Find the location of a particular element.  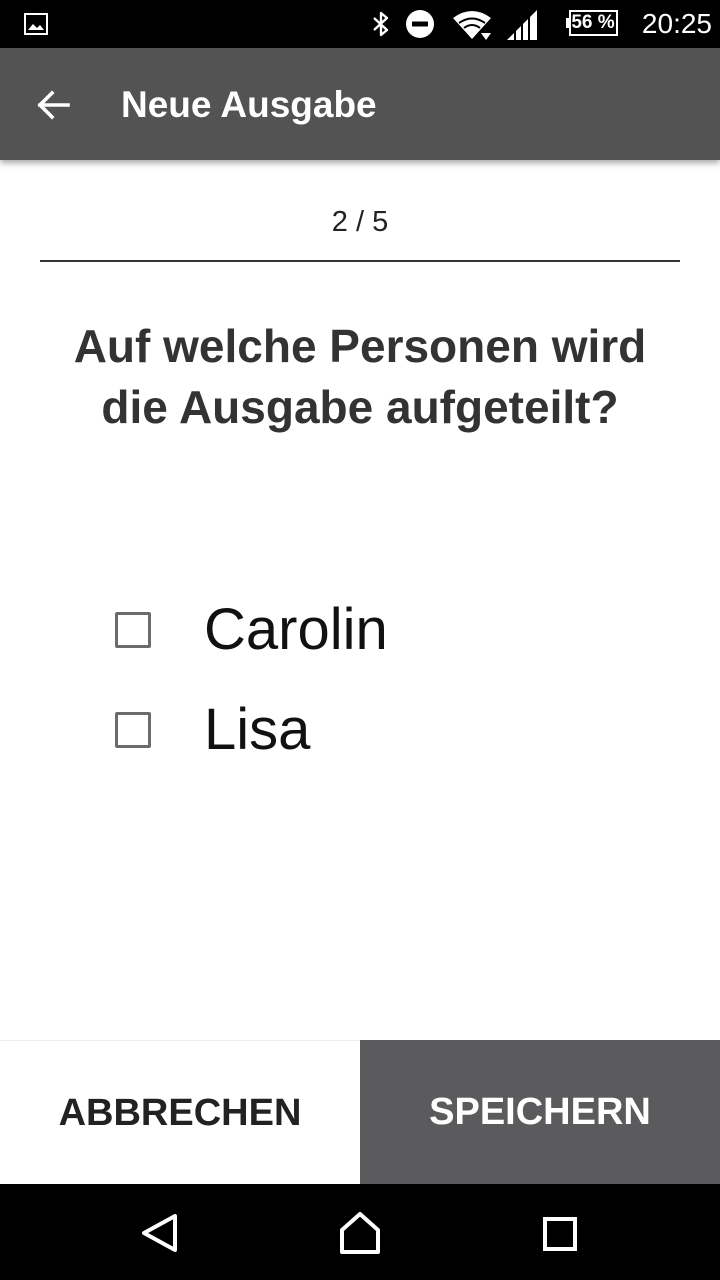

status-bar: 56 % 20:25 is located at coordinates (360, 24).